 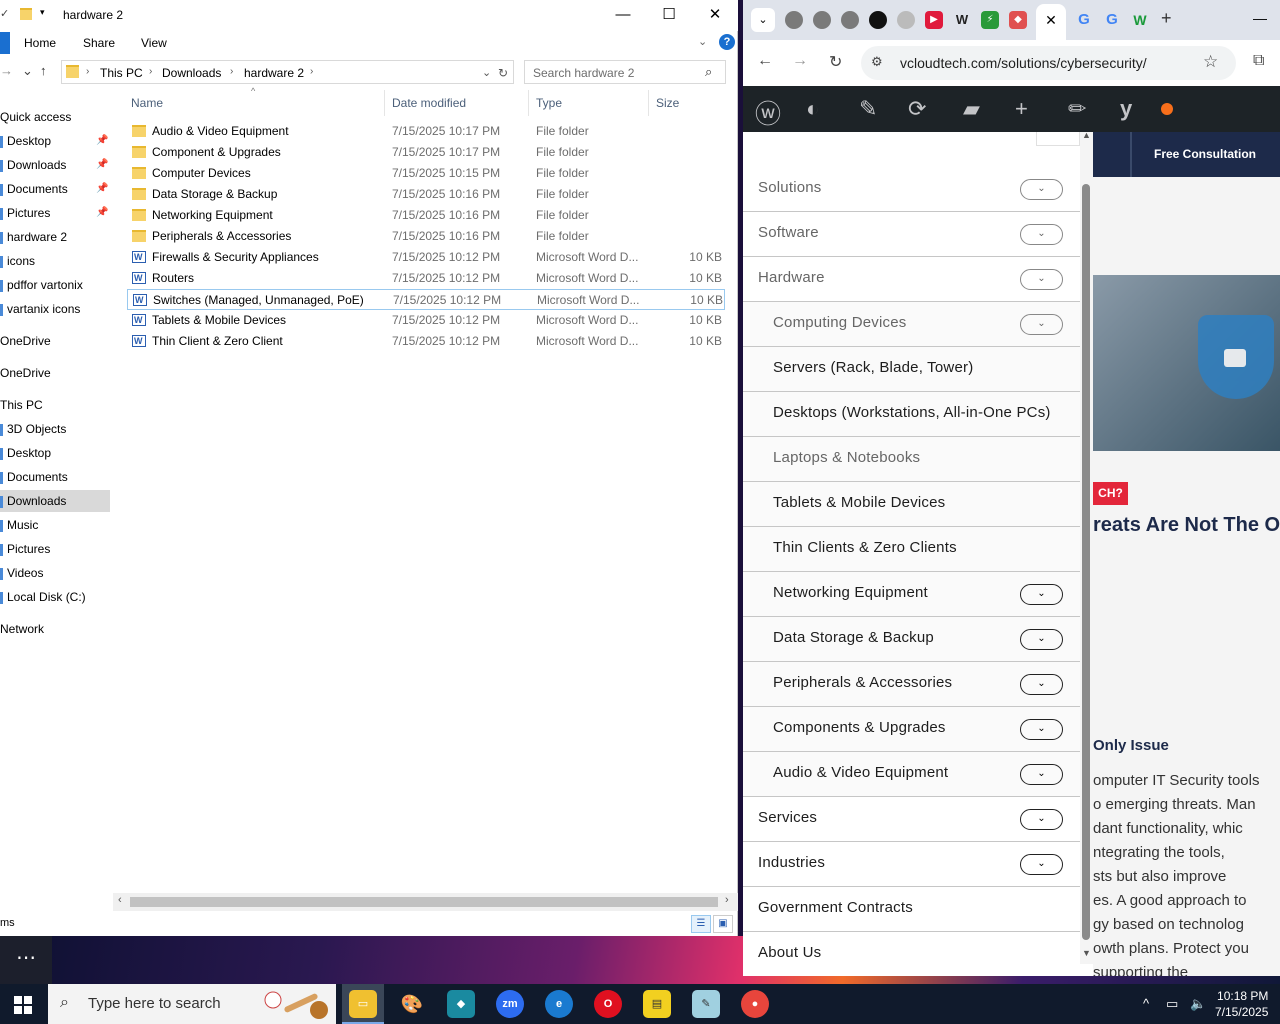 What do you see at coordinates (1018, 20) in the screenshot?
I see `tab-favicon-red-icon: ◆` at bounding box center [1018, 20].